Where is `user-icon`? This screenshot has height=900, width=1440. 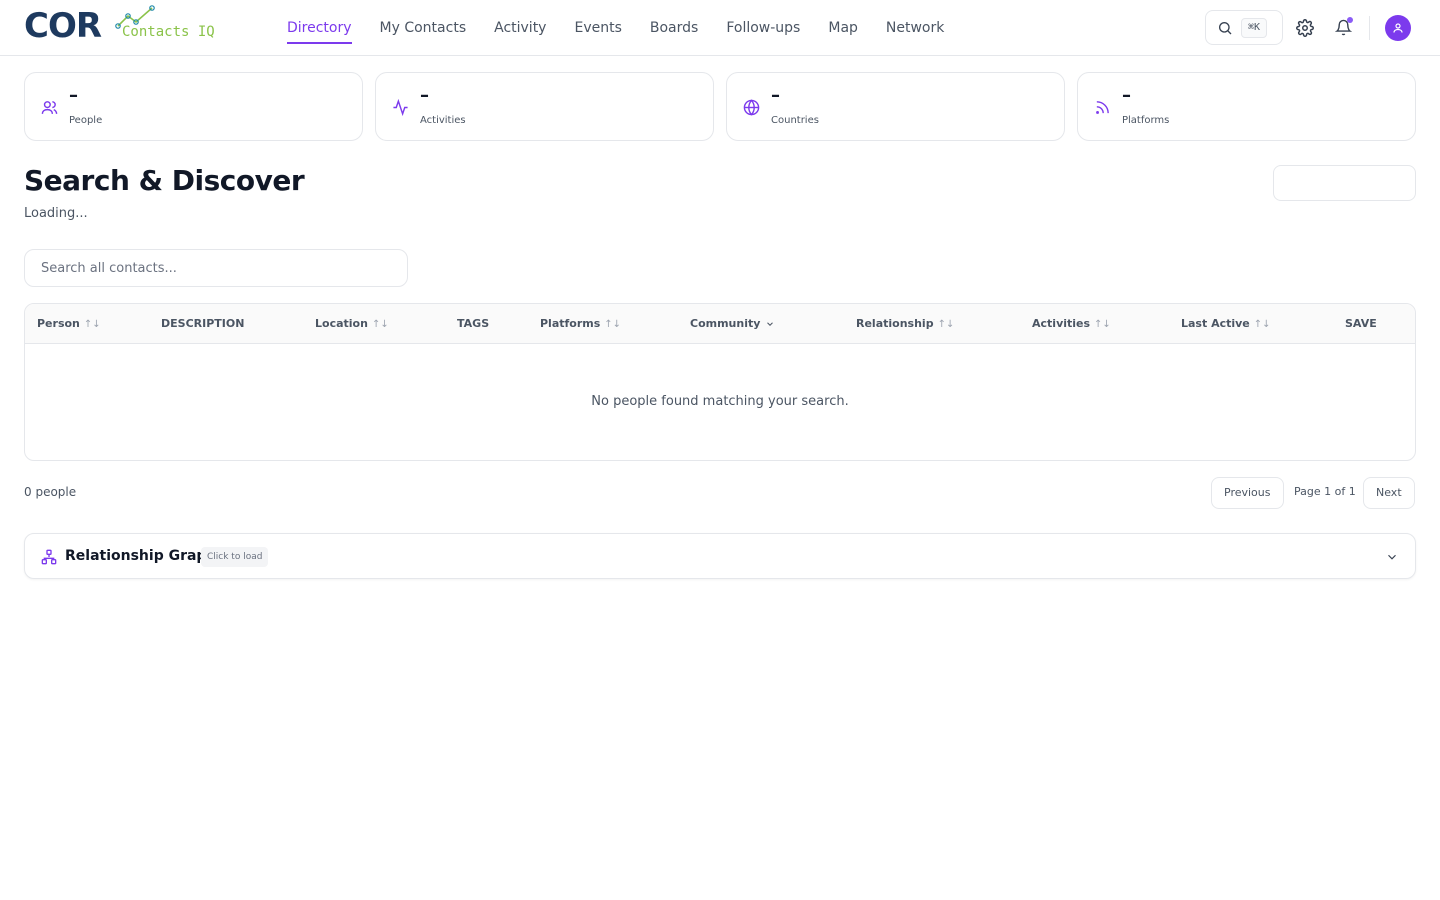 user-icon is located at coordinates (1398, 28).